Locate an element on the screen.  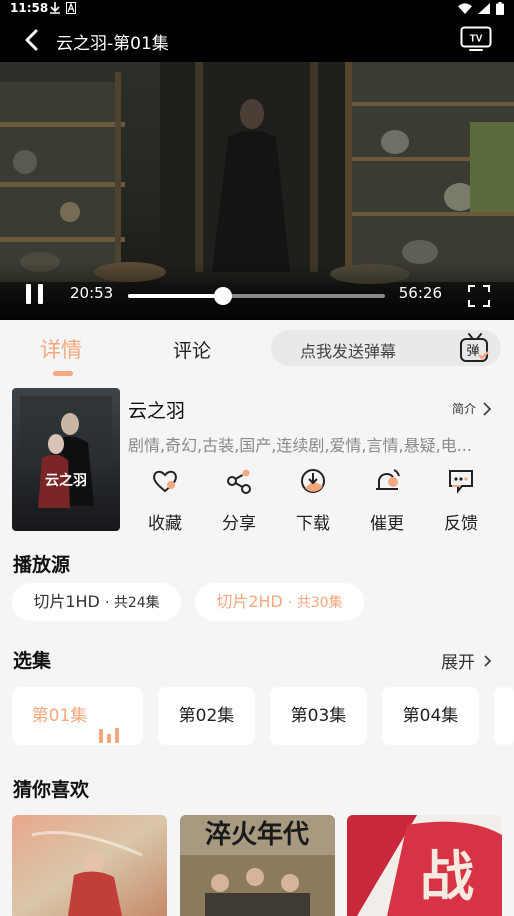
seek-thumb is located at coordinates (223, 296).